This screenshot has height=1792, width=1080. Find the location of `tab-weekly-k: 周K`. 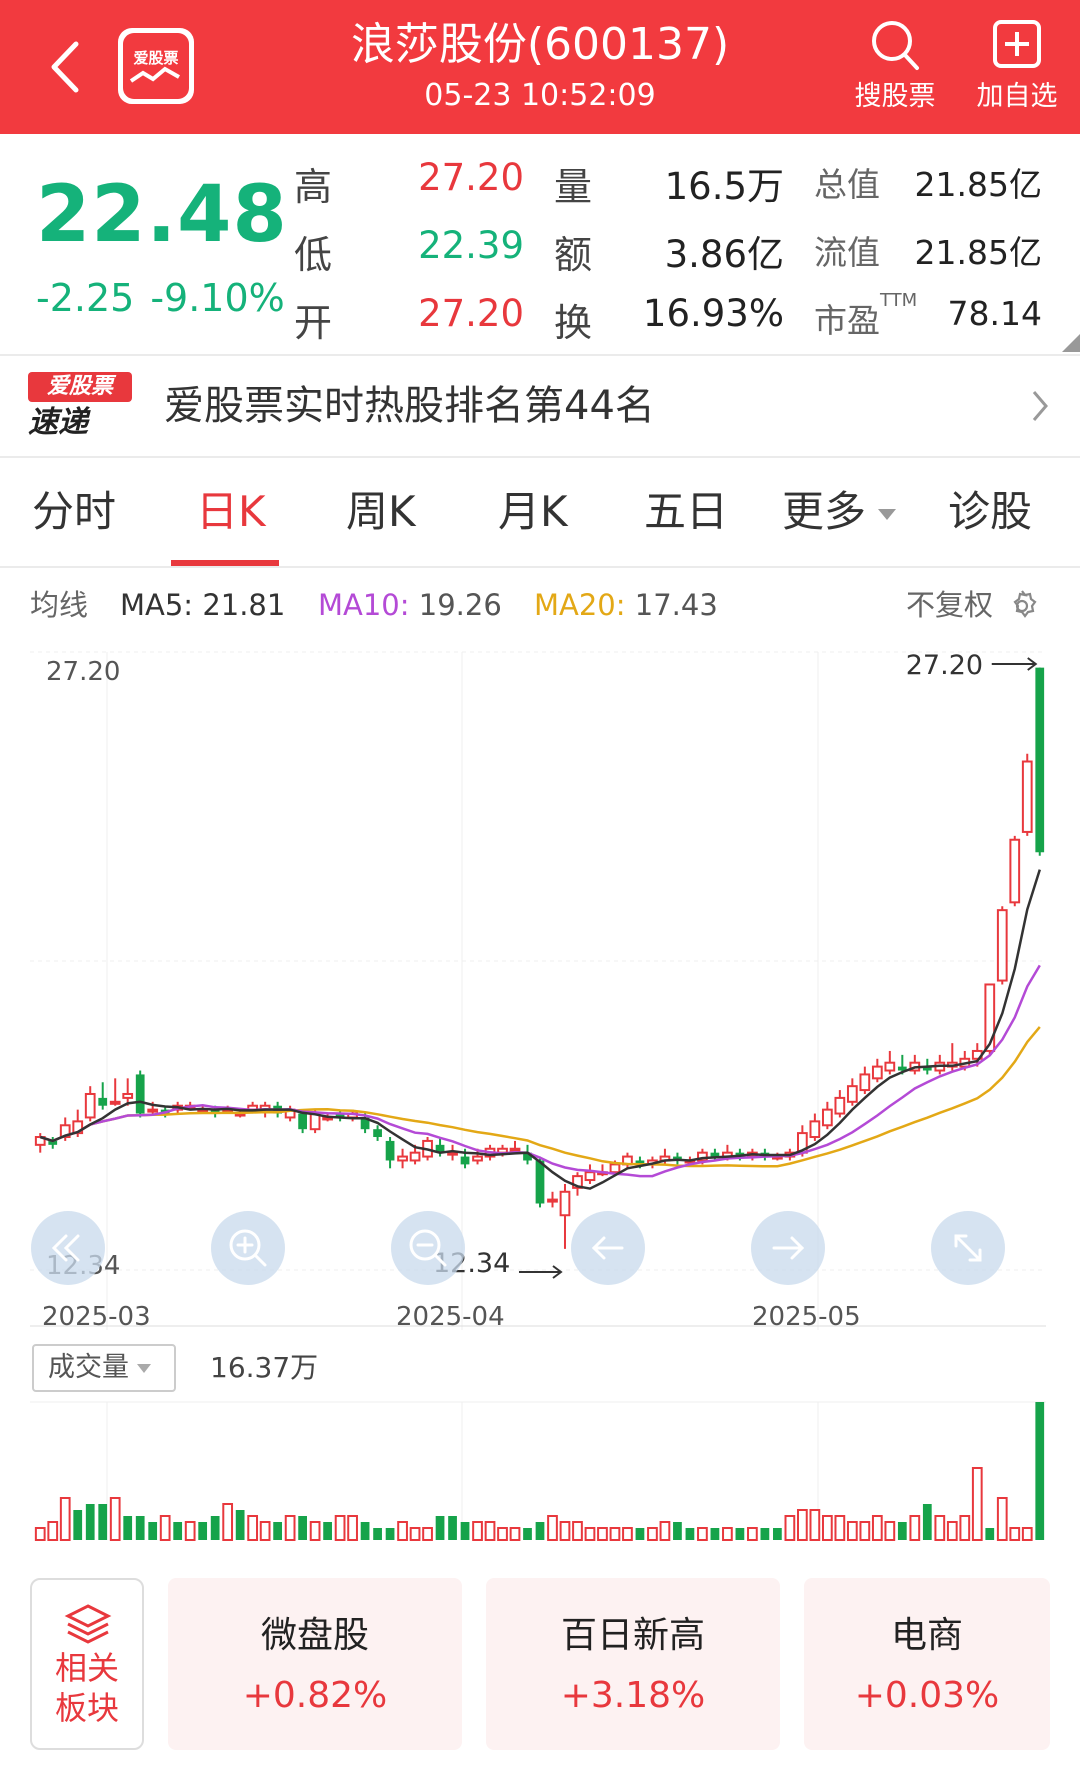

tab-weekly-k: 周K is located at coordinates (381, 512).